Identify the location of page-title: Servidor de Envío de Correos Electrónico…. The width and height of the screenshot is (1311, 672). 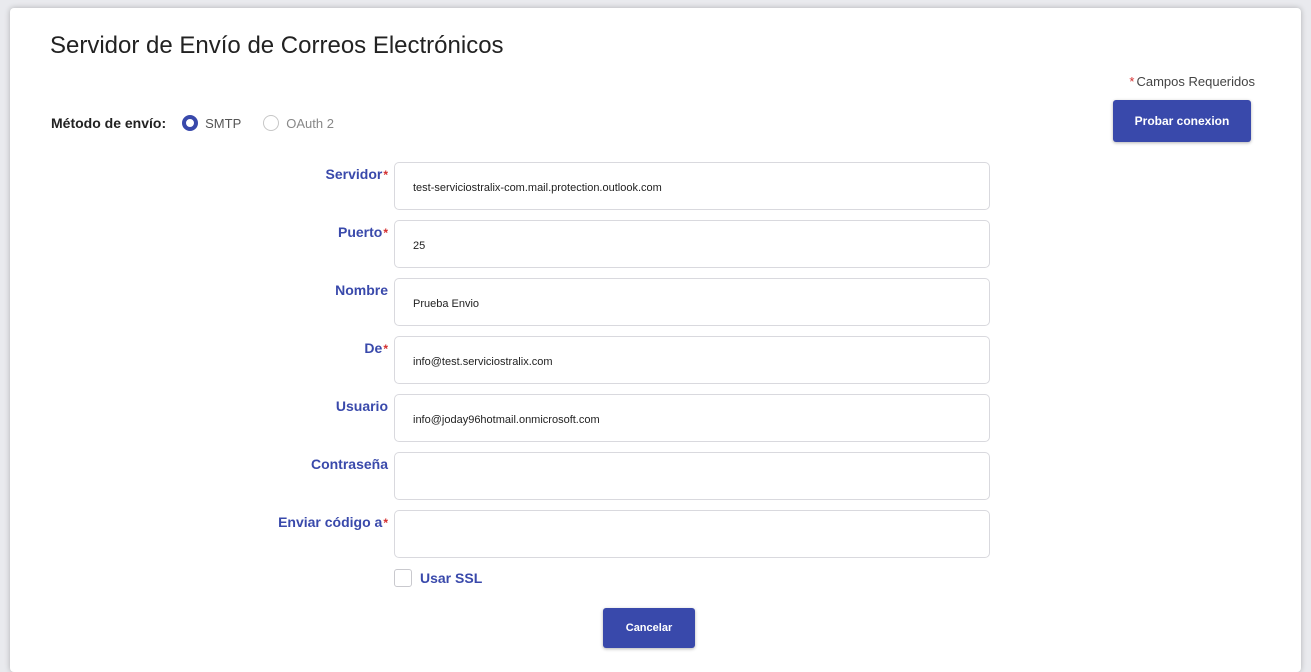
(277, 45).